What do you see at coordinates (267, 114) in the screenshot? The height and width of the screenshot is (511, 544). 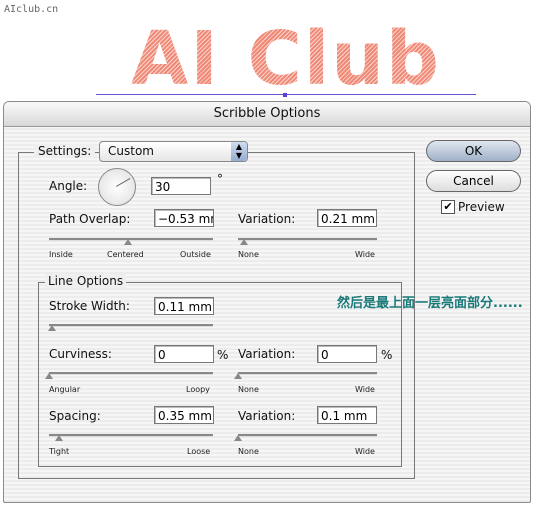 I see `dialog-title: Scribble Options` at bounding box center [267, 114].